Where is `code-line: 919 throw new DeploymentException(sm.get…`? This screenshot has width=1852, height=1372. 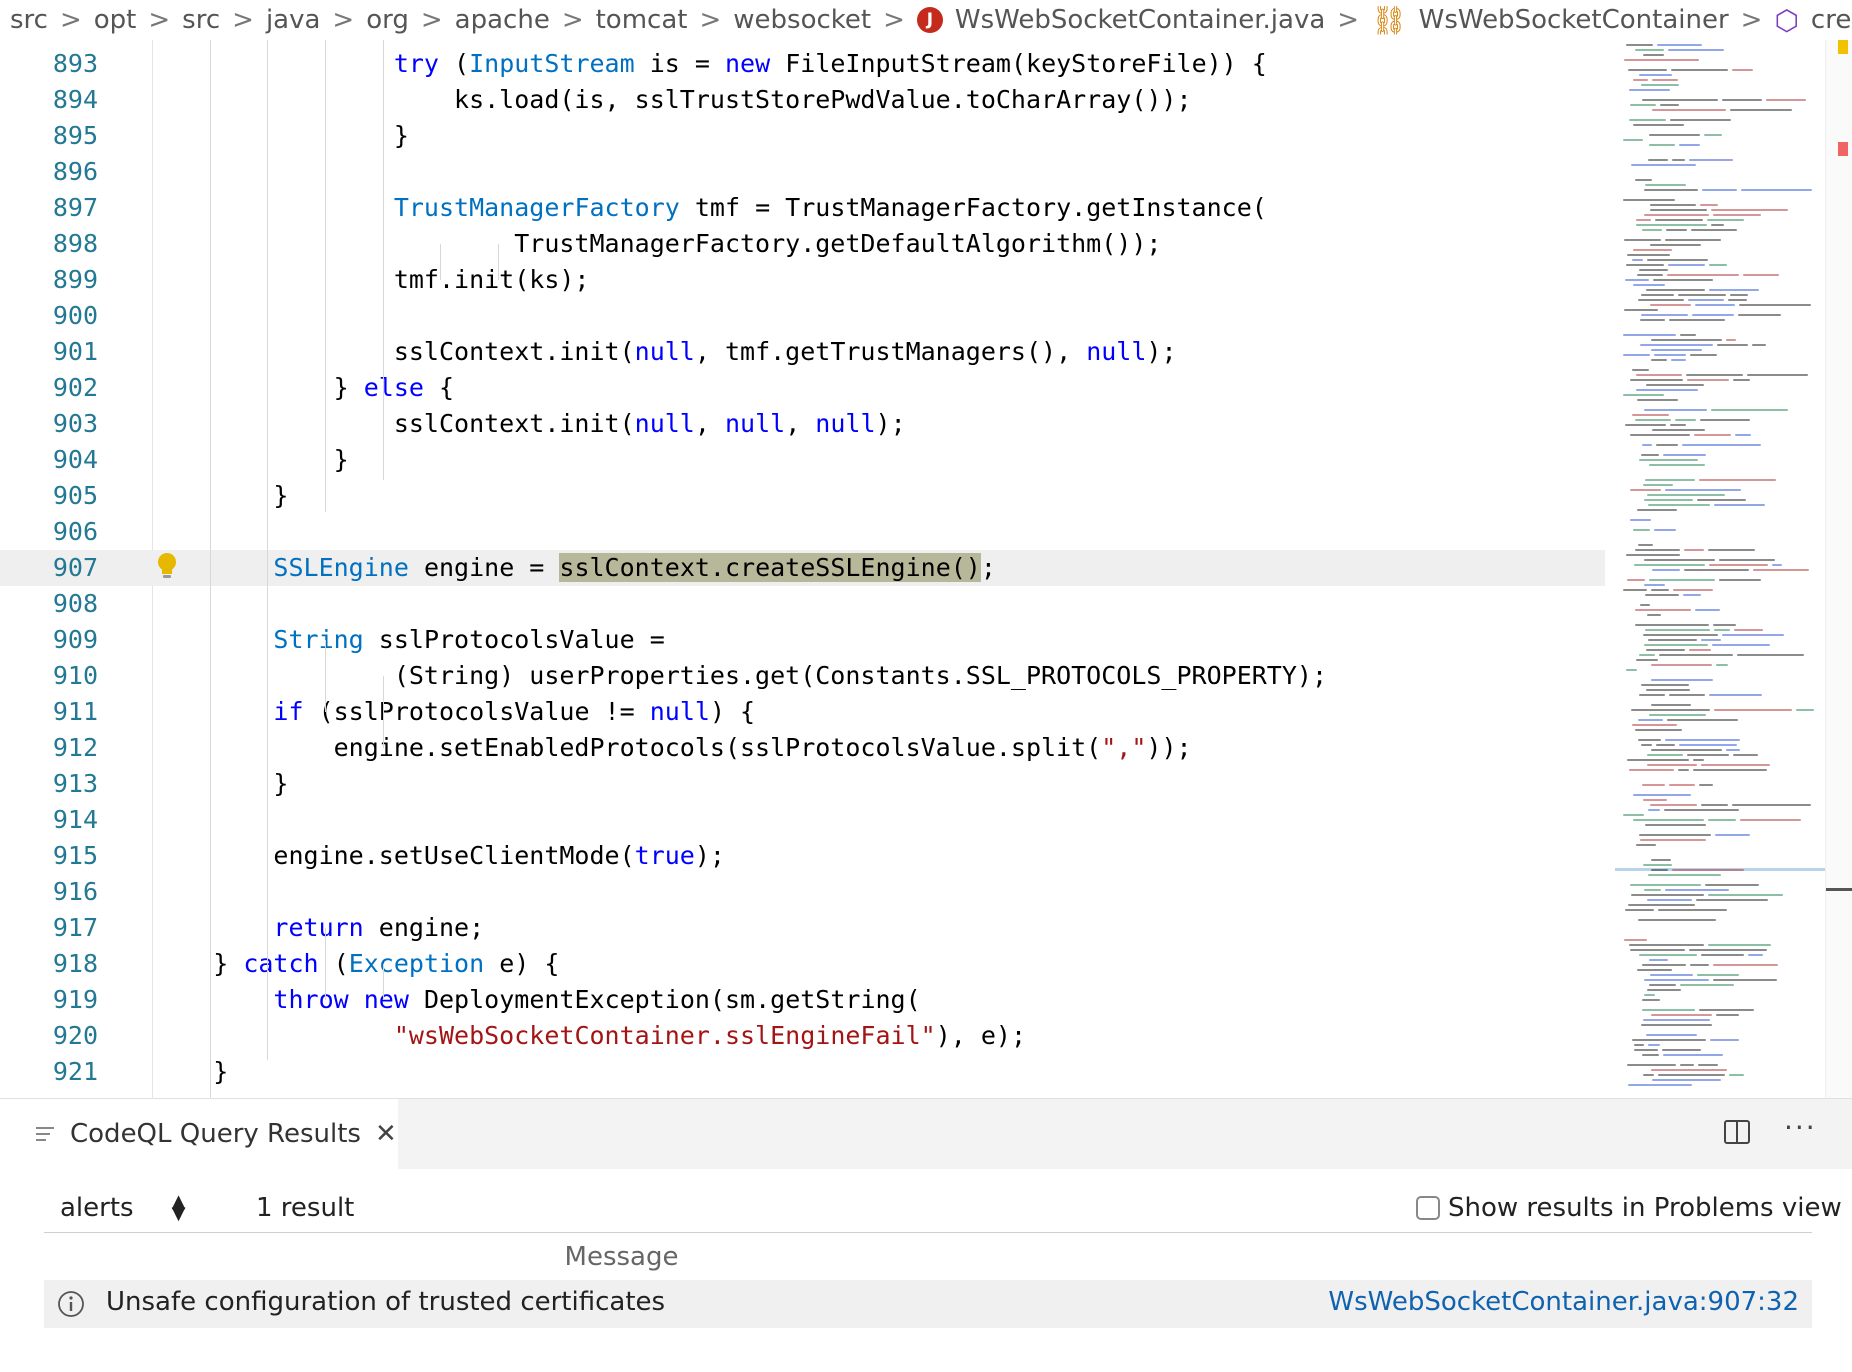
code-line: 919 throw new DeploymentException(sm.get… is located at coordinates (802, 1000).